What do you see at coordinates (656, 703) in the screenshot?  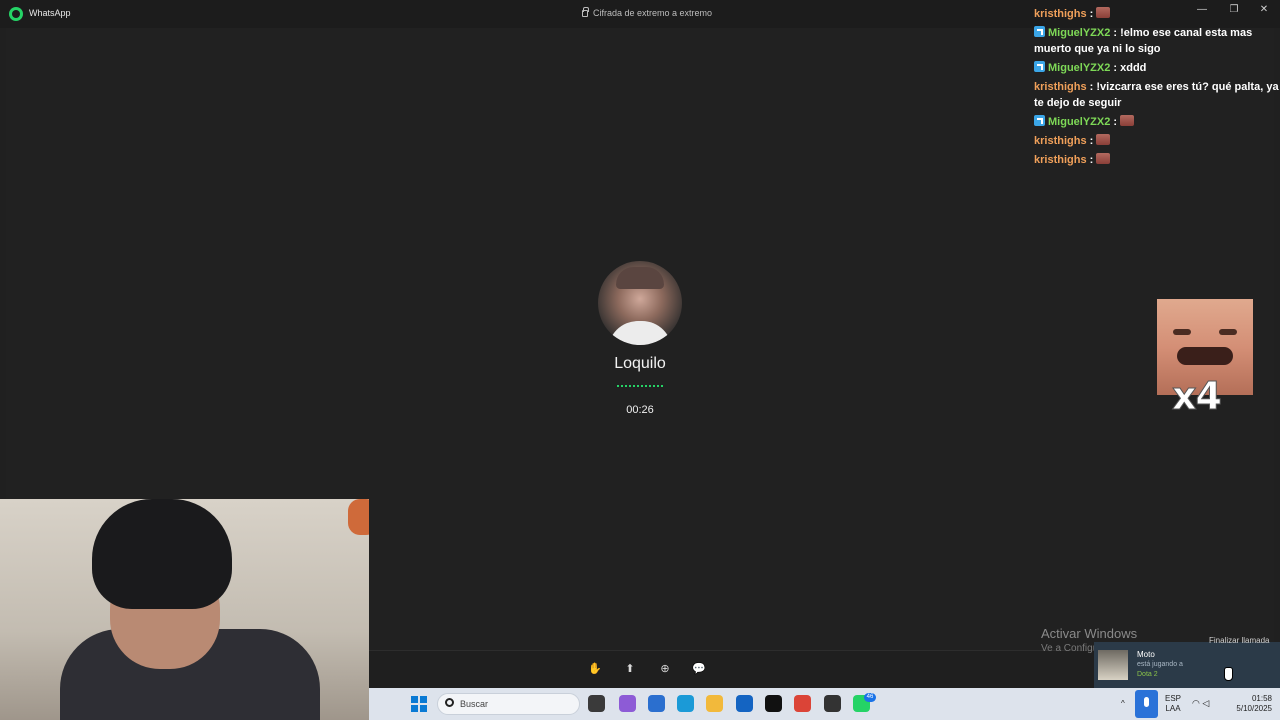 I see `store-app-icon` at bounding box center [656, 703].